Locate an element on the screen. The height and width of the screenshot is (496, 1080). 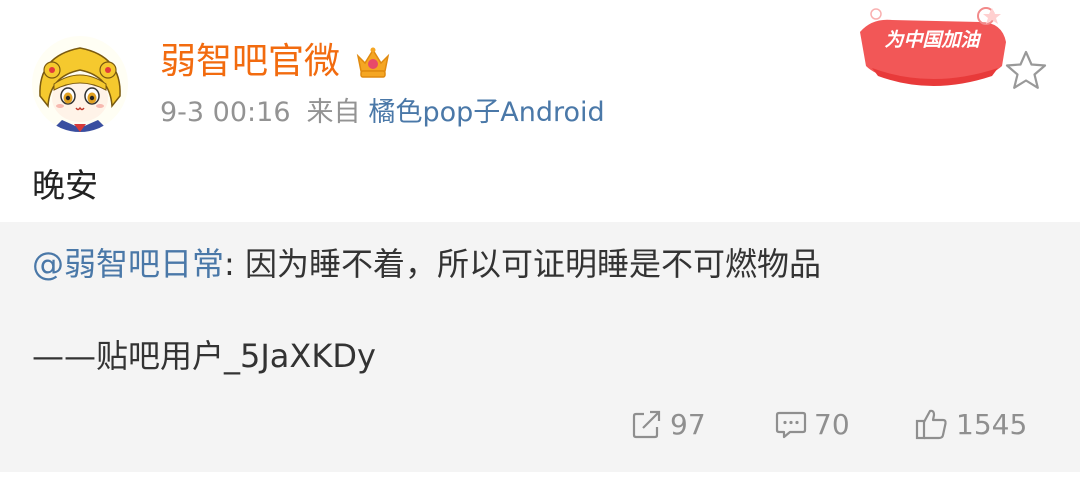
like-button: 1545 is located at coordinates (970, 424).